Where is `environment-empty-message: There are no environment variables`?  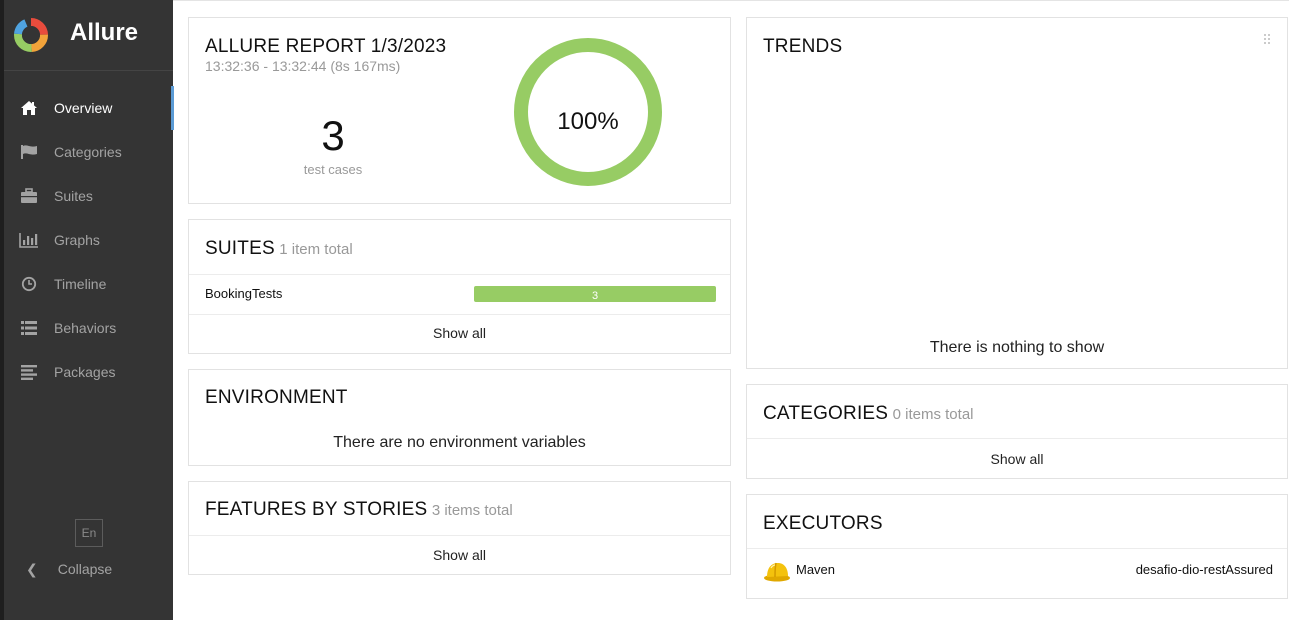 environment-empty-message: There are no environment variables is located at coordinates (459, 442).